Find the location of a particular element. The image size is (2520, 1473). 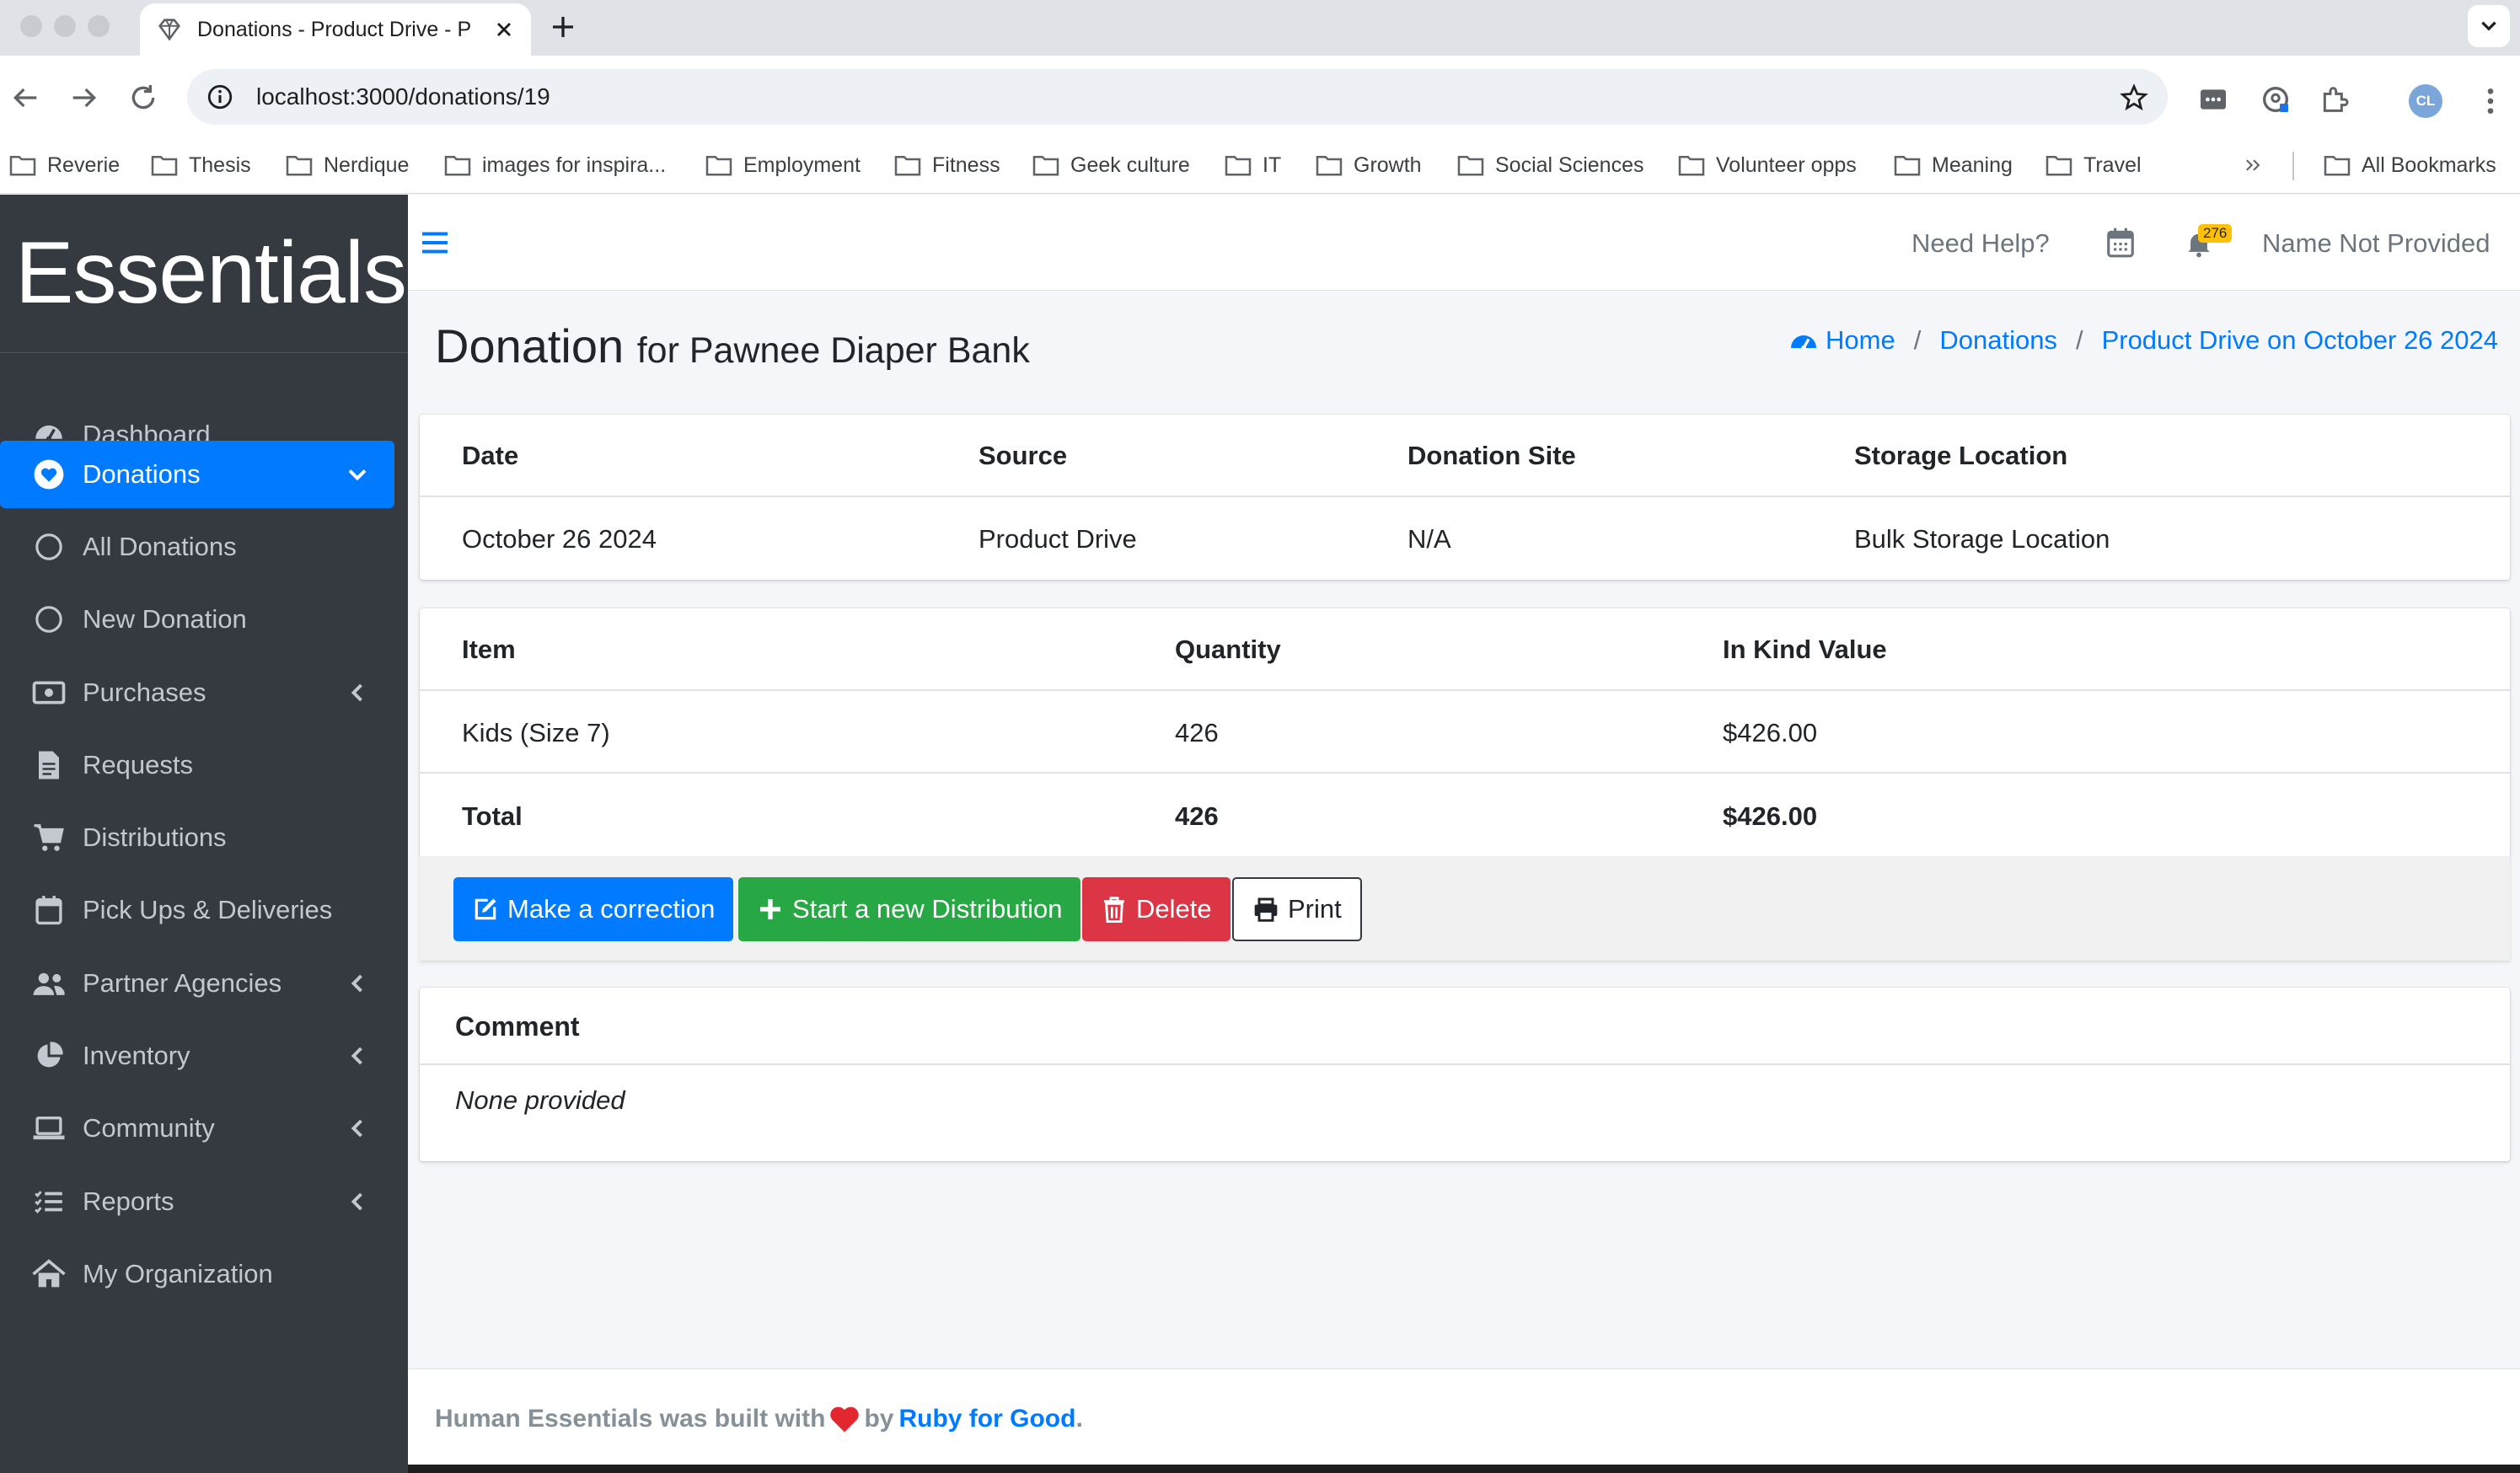

donation-source: Product Drive is located at coordinates (1058, 539).